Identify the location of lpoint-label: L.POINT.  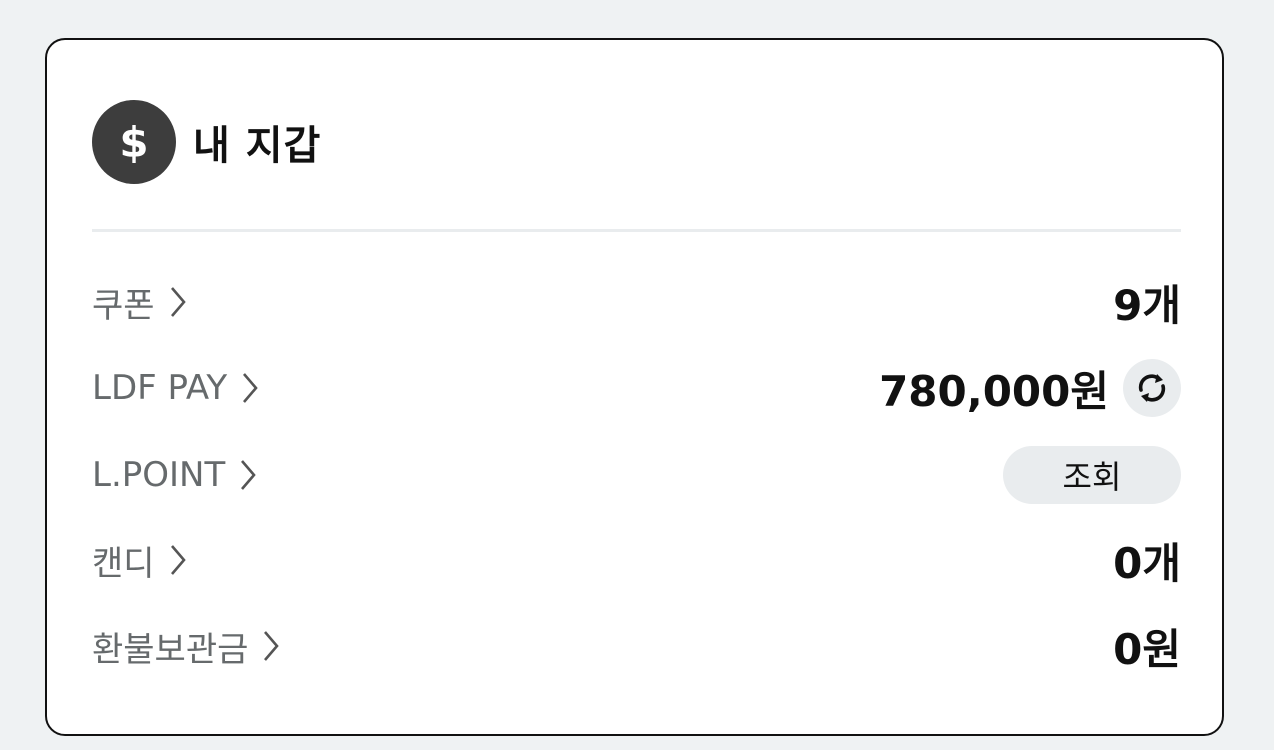
(159, 475).